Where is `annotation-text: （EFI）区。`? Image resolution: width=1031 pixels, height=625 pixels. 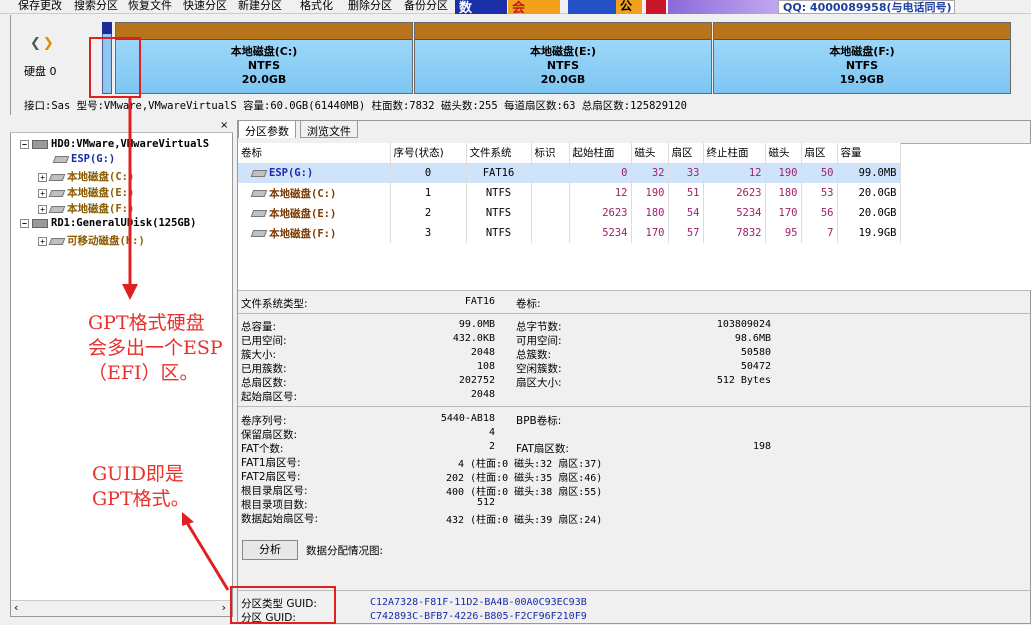
annotation-text: （EFI）区。 is located at coordinates (143, 373).